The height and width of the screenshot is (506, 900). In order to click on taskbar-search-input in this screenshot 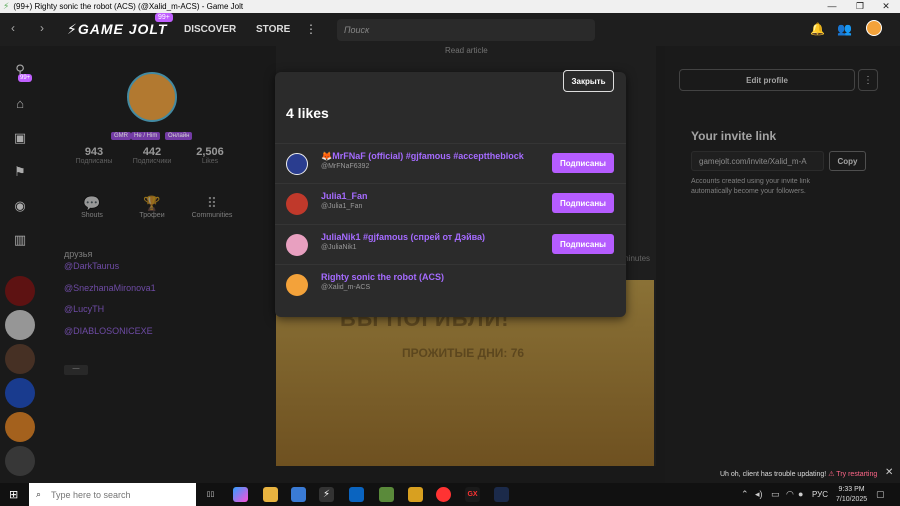, I will do `click(112, 494)`.